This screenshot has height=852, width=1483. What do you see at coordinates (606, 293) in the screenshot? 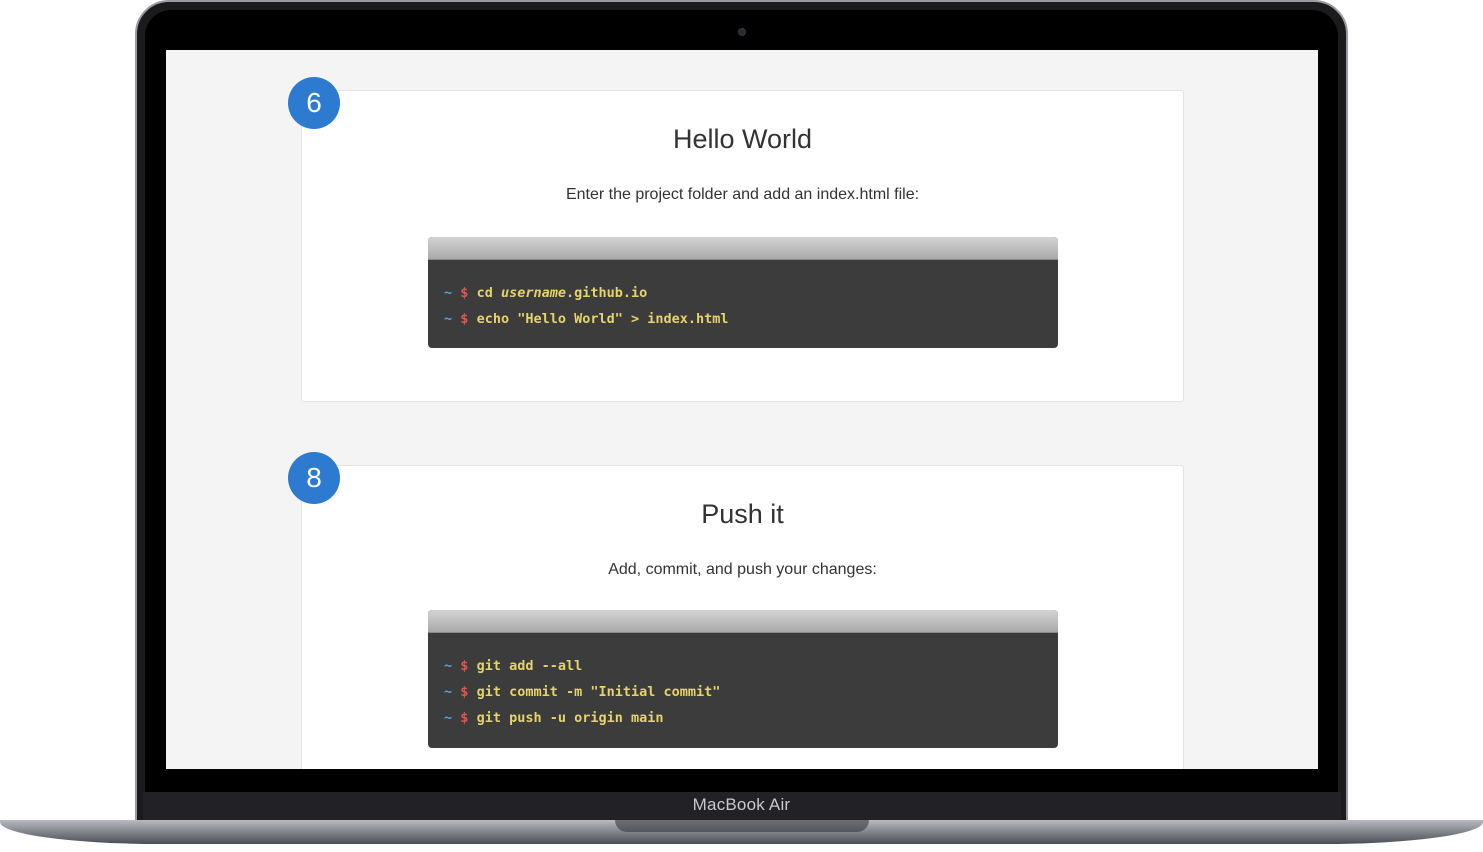
I see `command-text-suffix: .github.io` at bounding box center [606, 293].